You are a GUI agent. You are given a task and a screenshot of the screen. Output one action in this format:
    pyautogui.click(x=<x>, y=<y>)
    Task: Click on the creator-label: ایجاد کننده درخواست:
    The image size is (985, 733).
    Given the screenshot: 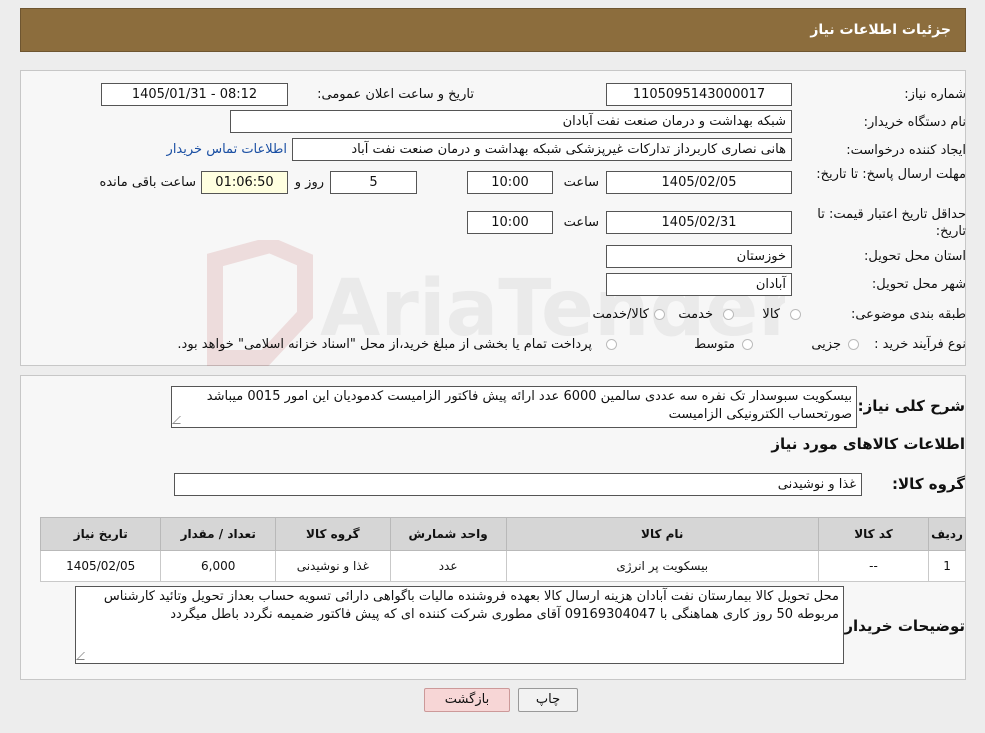 What is the action you would take?
    pyautogui.click(x=906, y=150)
    